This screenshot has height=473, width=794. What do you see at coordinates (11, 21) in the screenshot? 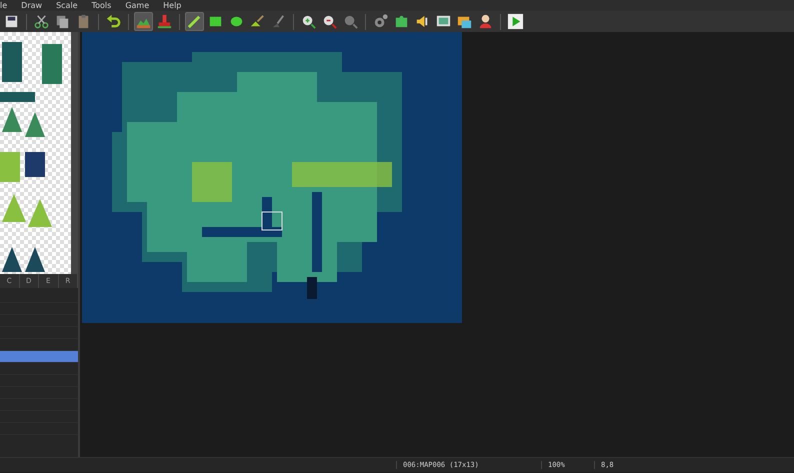
I see `save-icon` at bounding box center [11, 21].